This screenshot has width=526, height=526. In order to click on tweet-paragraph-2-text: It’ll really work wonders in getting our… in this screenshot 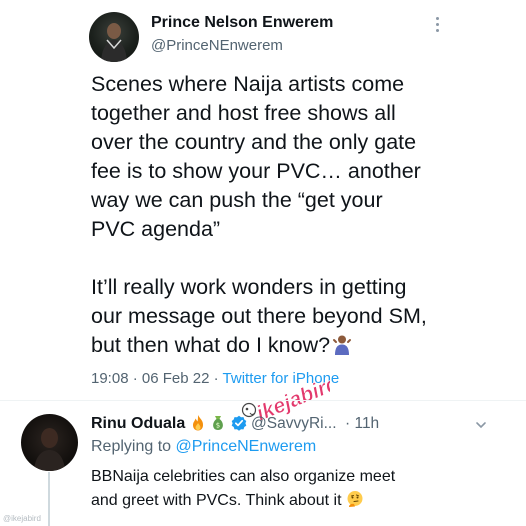, I will do `click(259, 316)`.